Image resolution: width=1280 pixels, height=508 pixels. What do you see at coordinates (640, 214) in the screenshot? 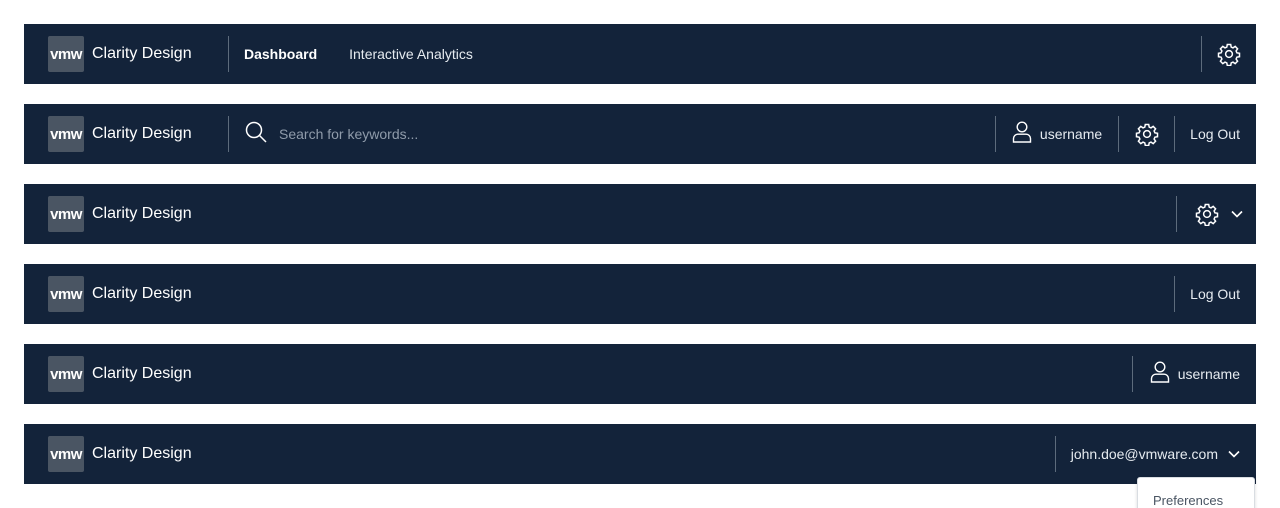
I see `header-settings: vmw Clarity Design` at bounding box center [640, 214].